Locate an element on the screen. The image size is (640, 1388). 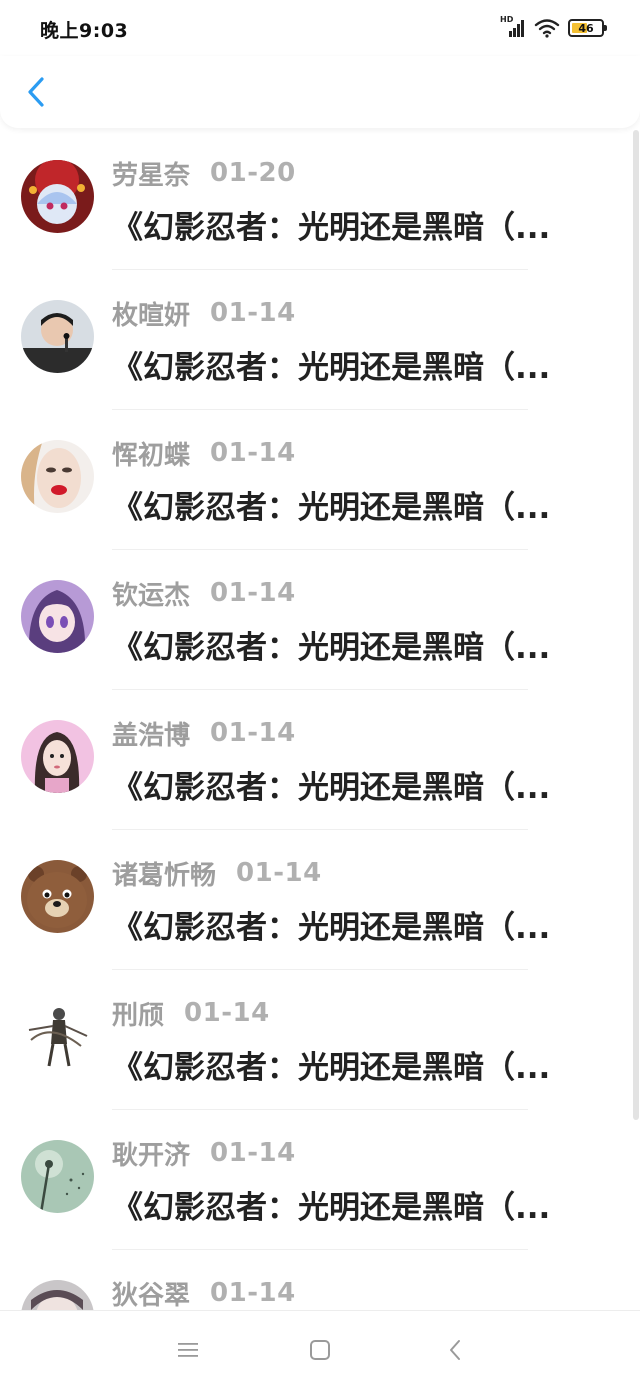
back-triangle-icon is located at coordinates (455, 1350).